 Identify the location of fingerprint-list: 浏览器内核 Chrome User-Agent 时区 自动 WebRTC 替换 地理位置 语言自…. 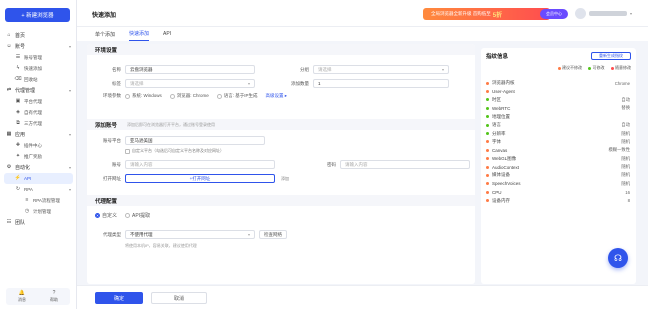
(558, 142).